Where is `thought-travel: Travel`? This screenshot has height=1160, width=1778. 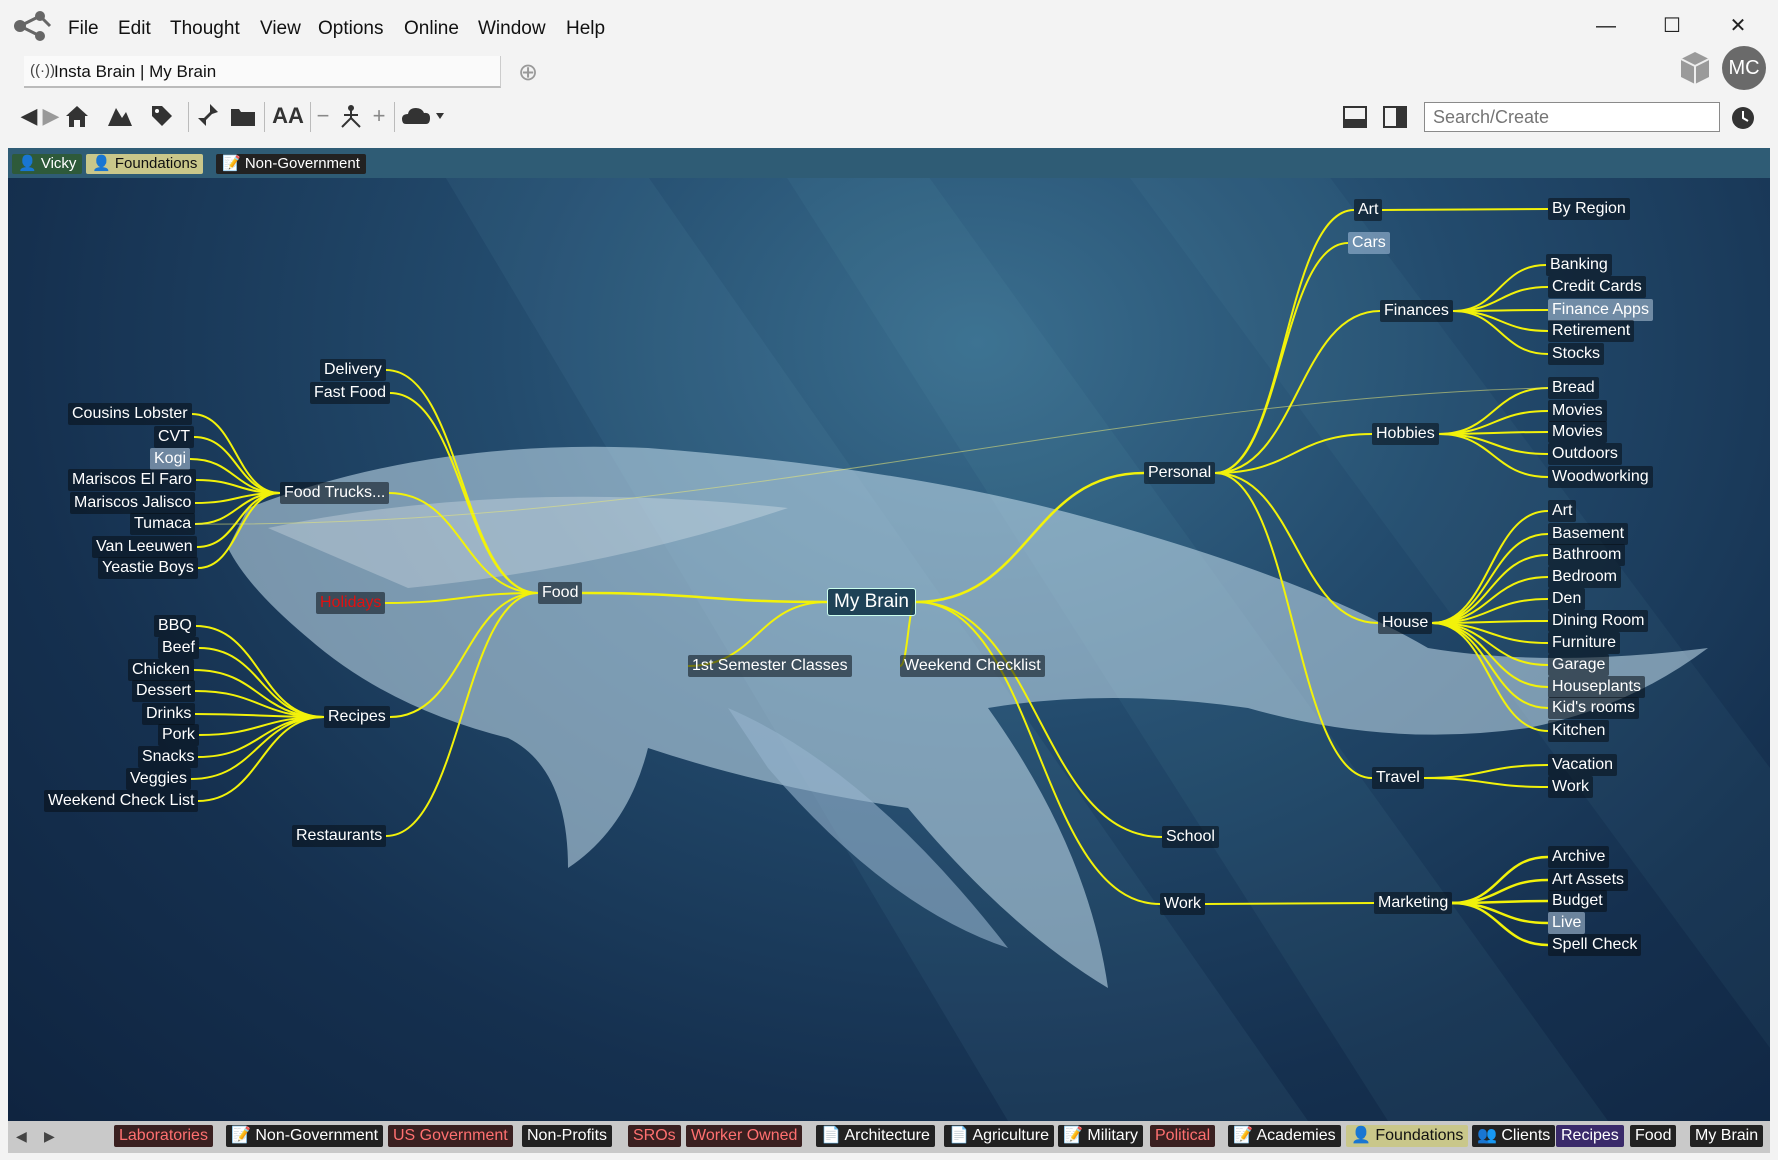 thought-travel: Travel is located at coordinates (1398, 778).